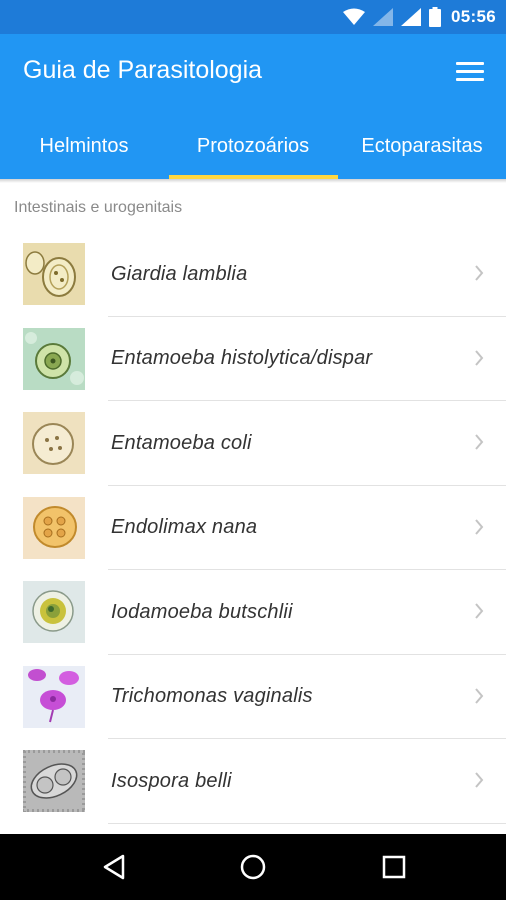  Describe the element at coordinates (470, 74) in the screenshot. I see `menu-button` at that location.